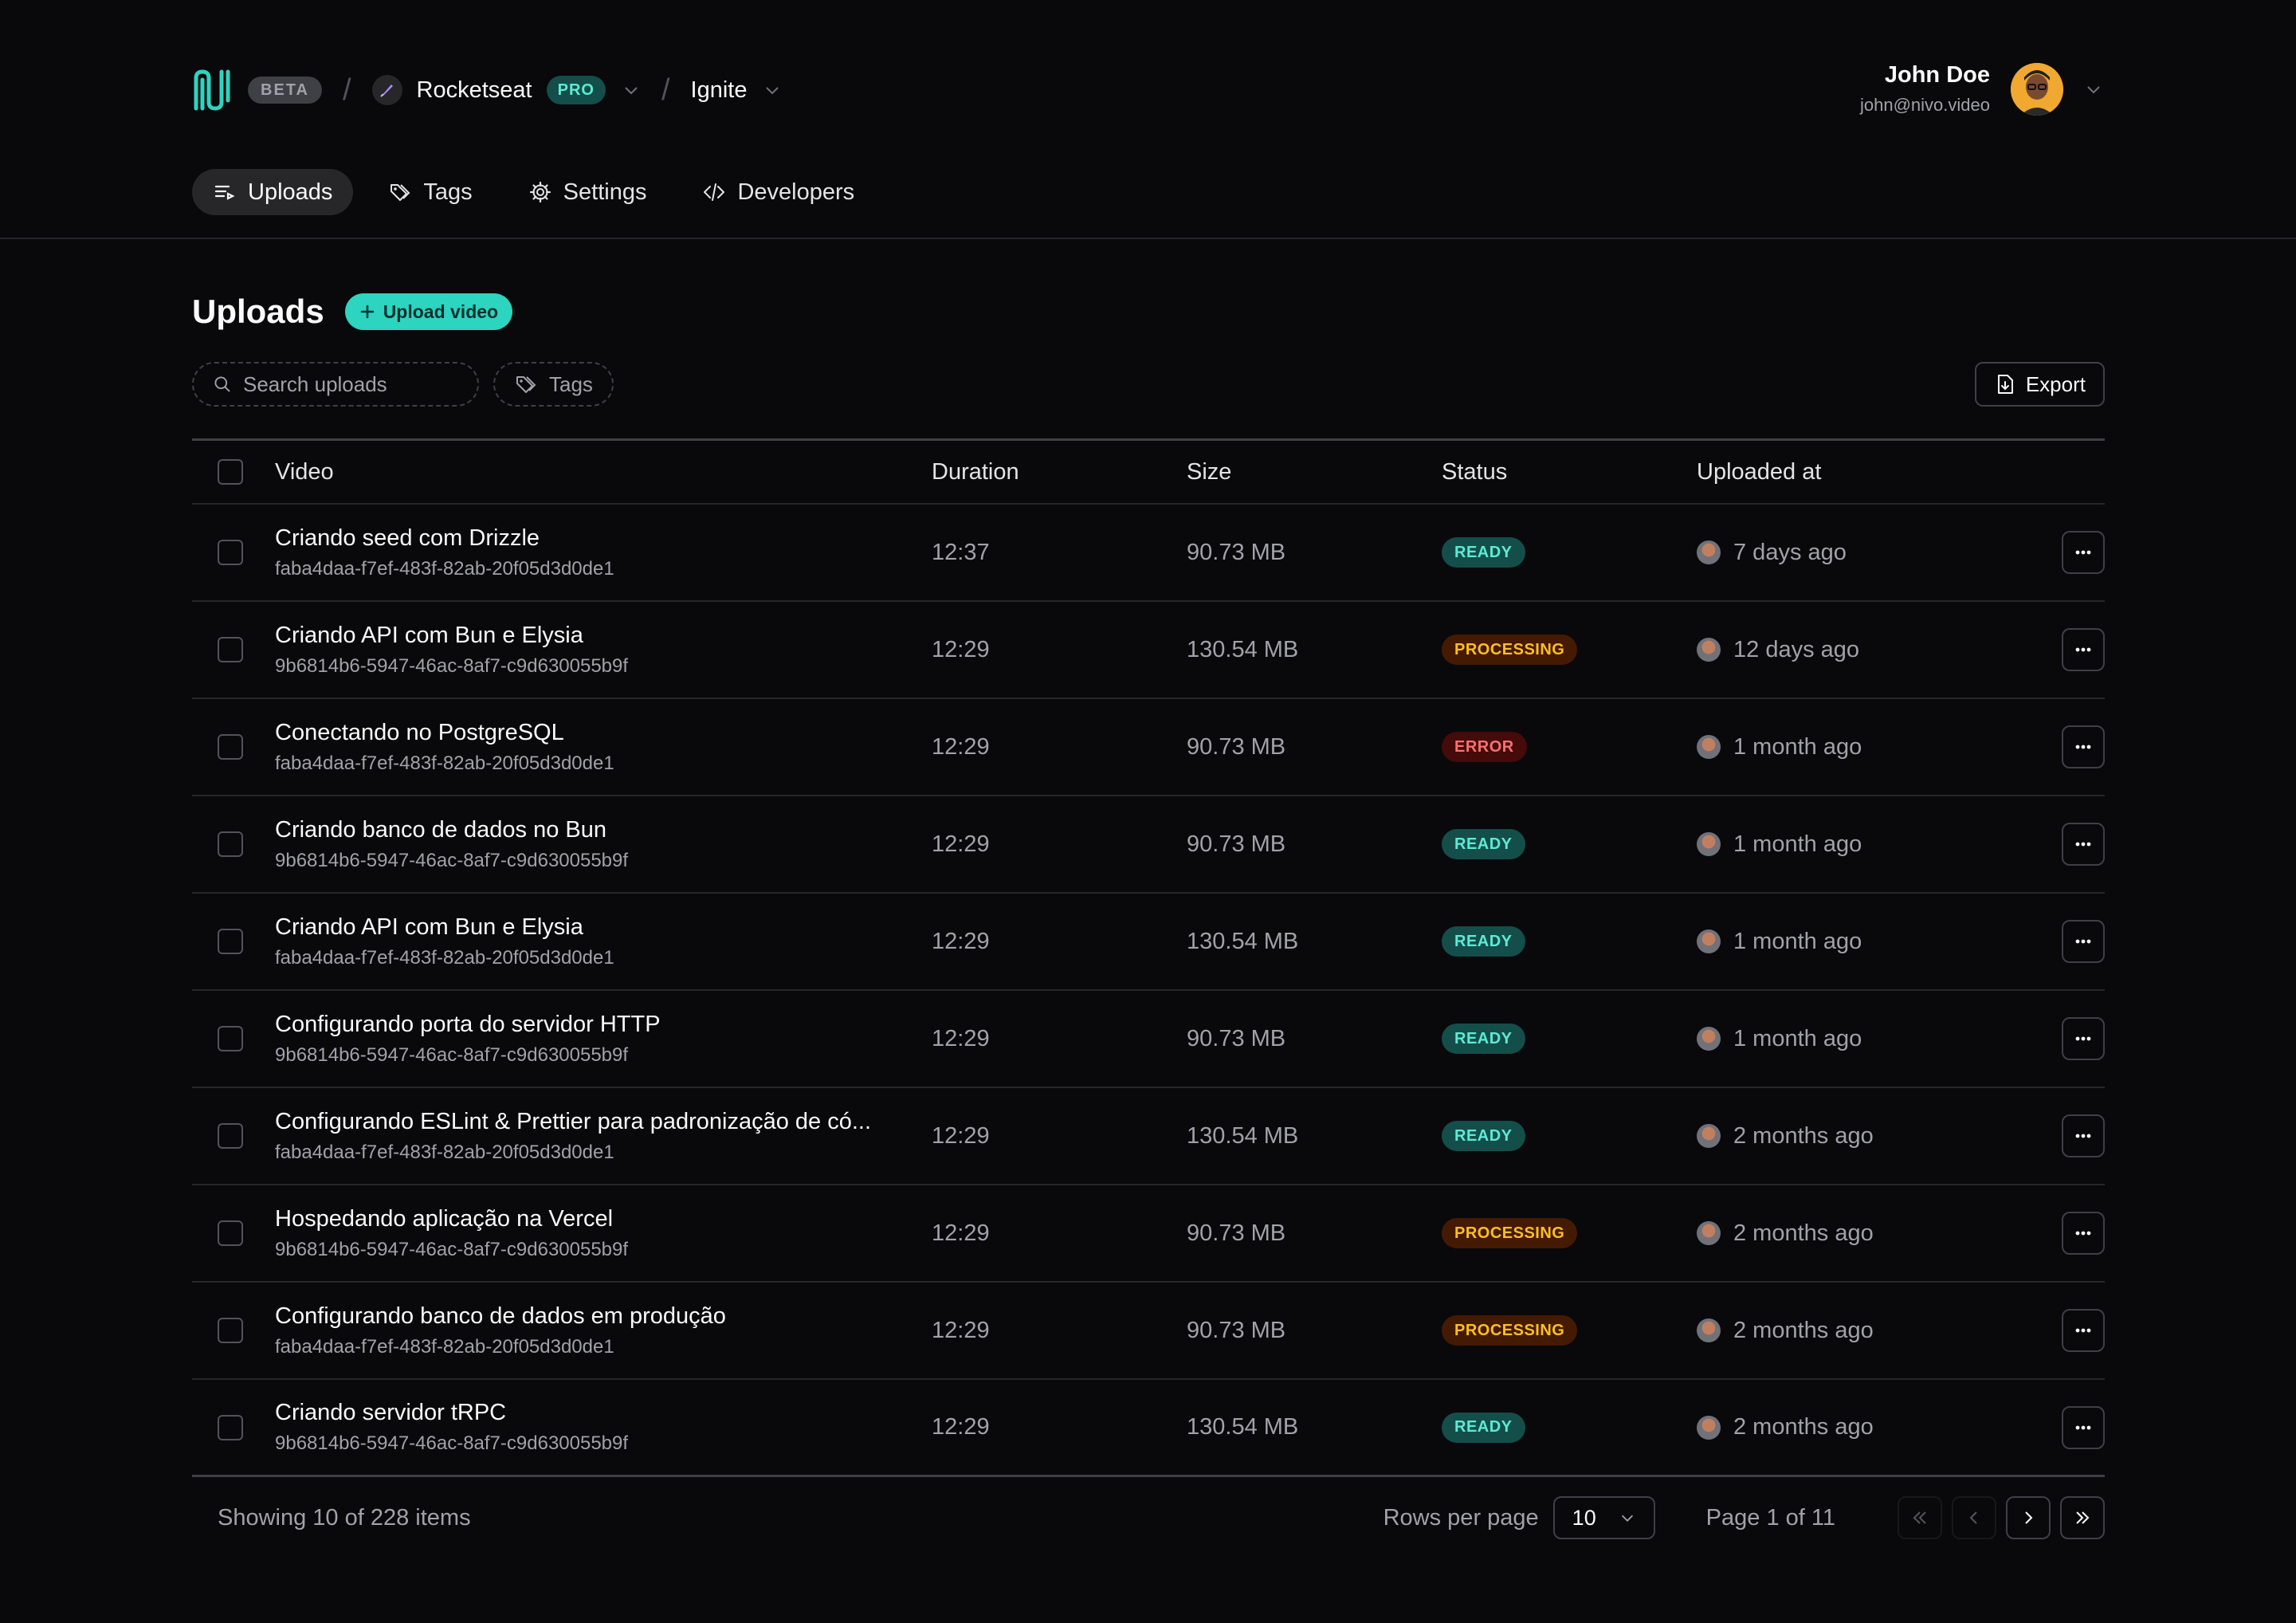 The image size is (2296, 1623). I want to click on uploaded-at: 1 month ago, so click(1797, 844).